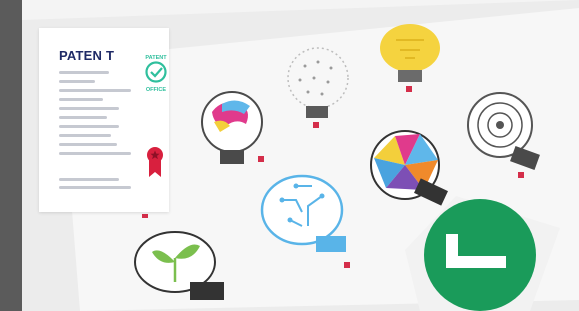  Describe the element at coordinates (156, 90) in the screenshot. I see `seal-text-bottom: OFFICE` at that location.